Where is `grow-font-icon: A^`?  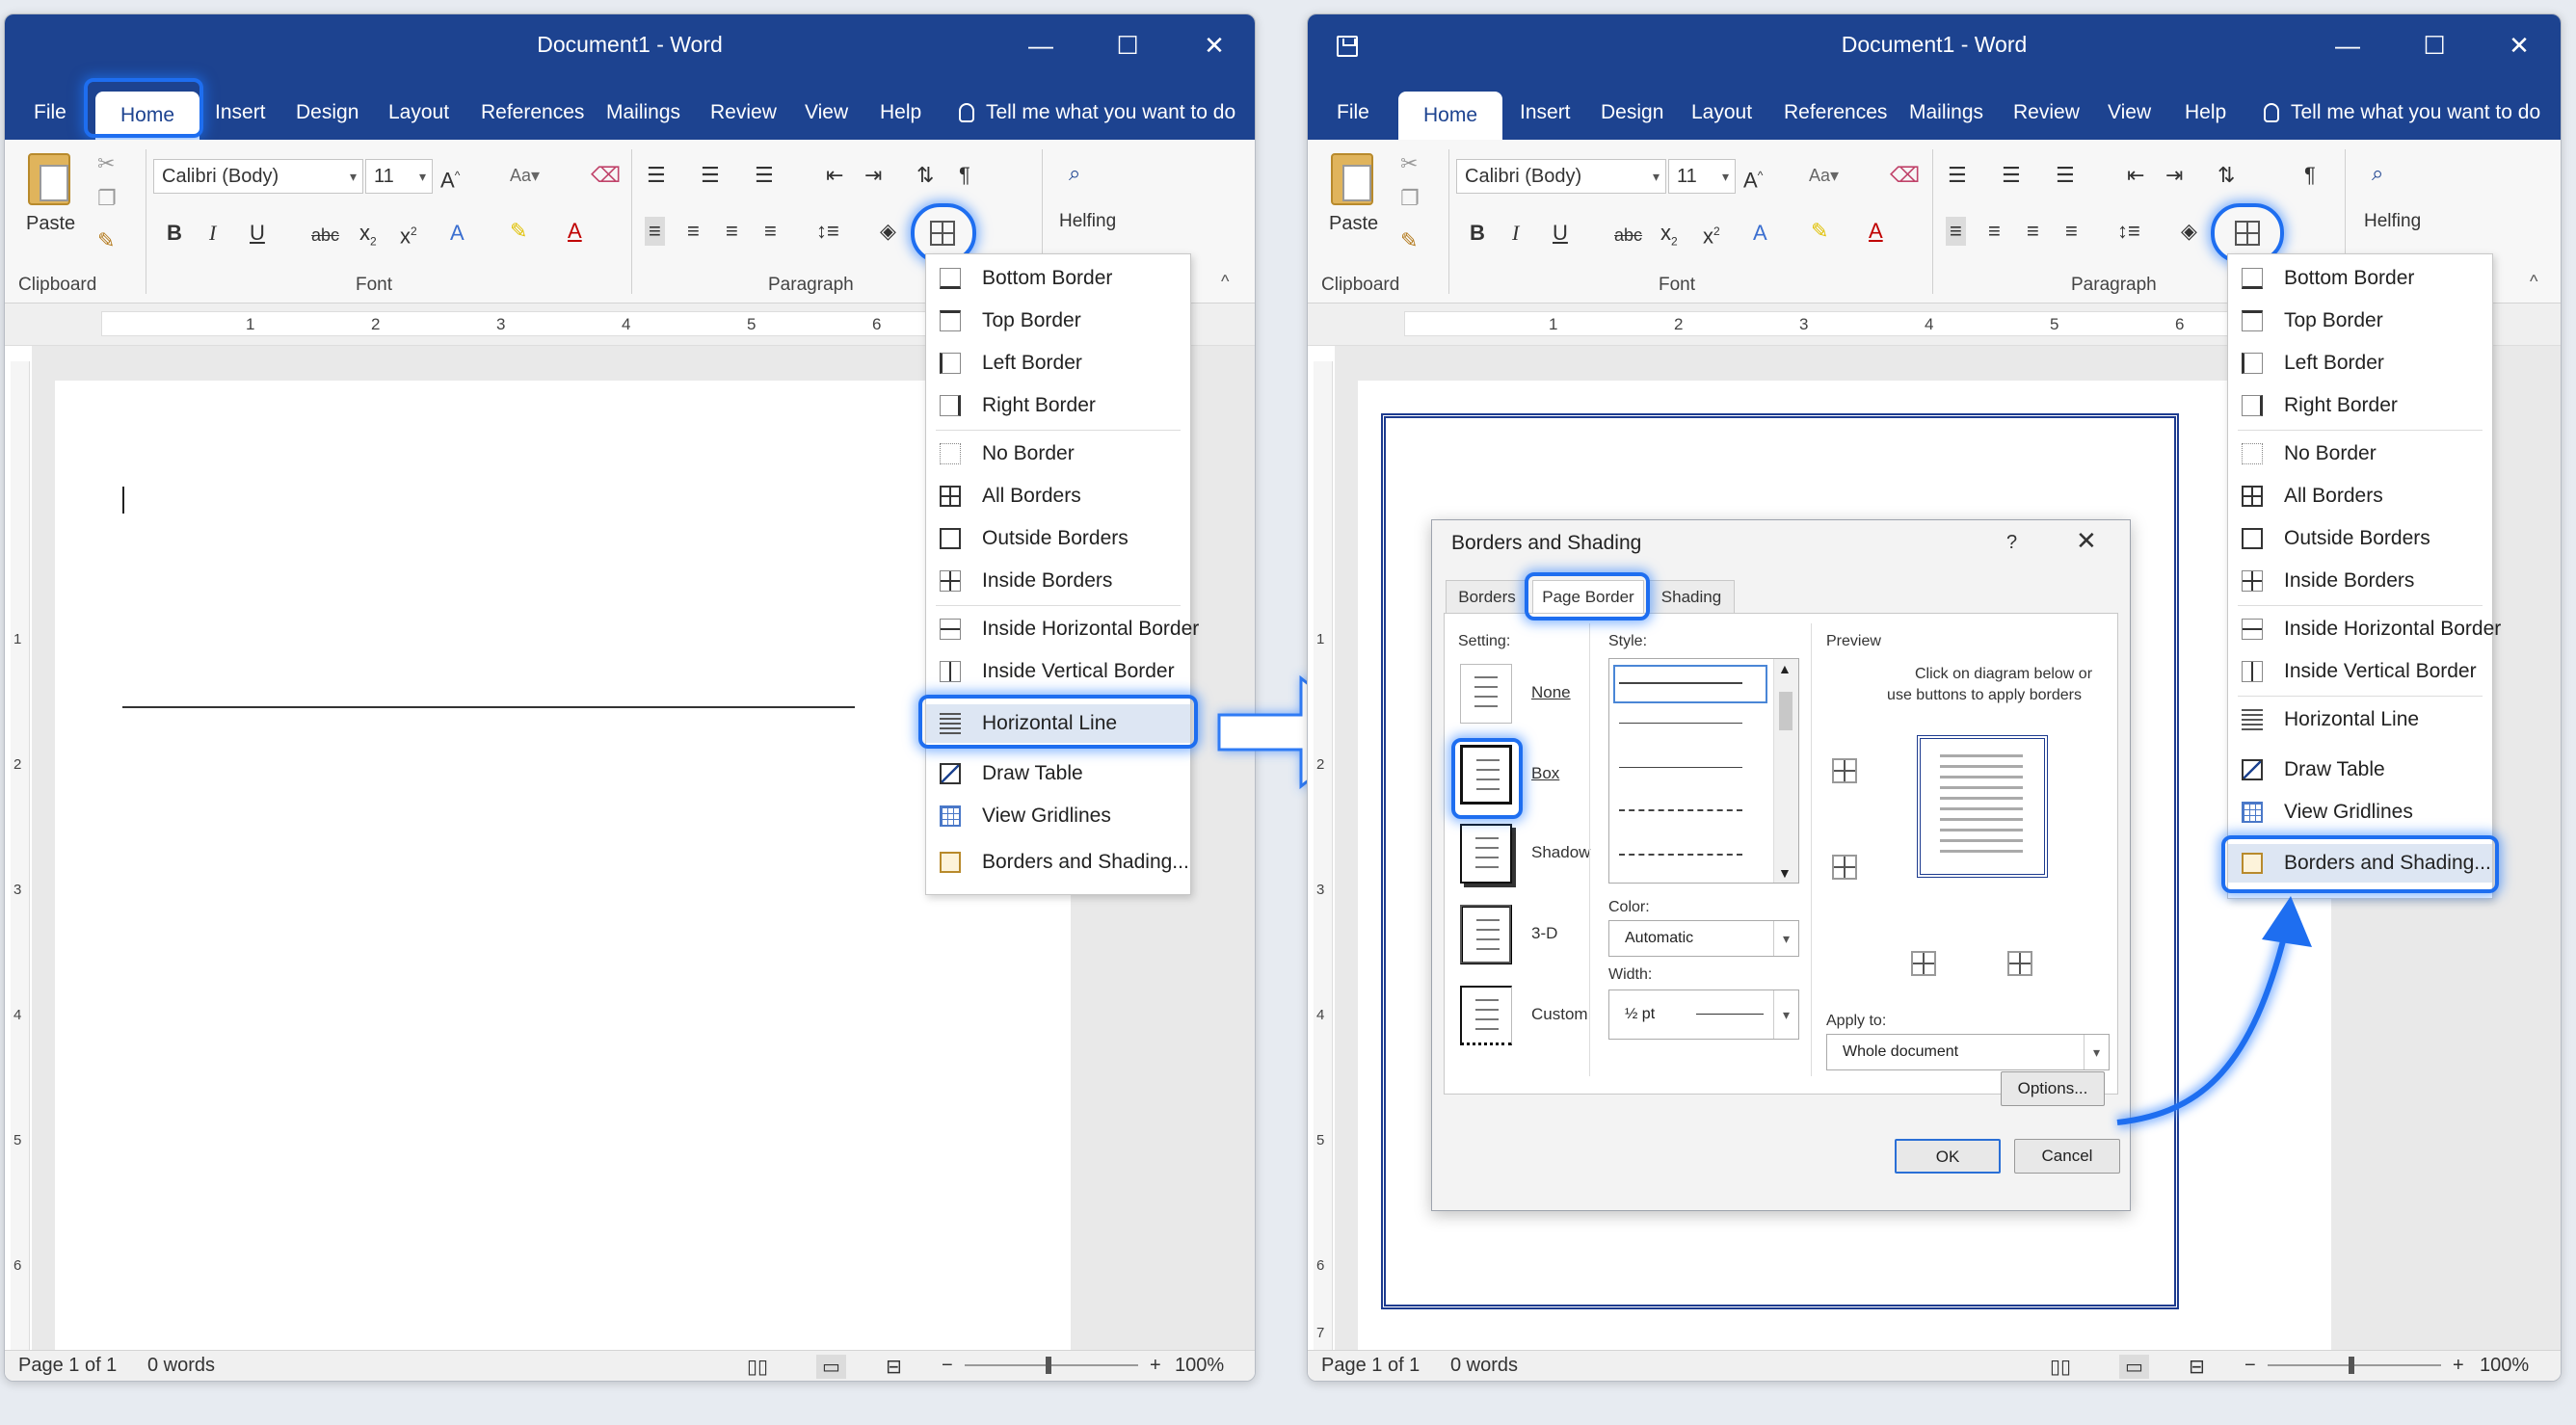
grow-font-icon: A^ is located at coordinates (1753, 178).